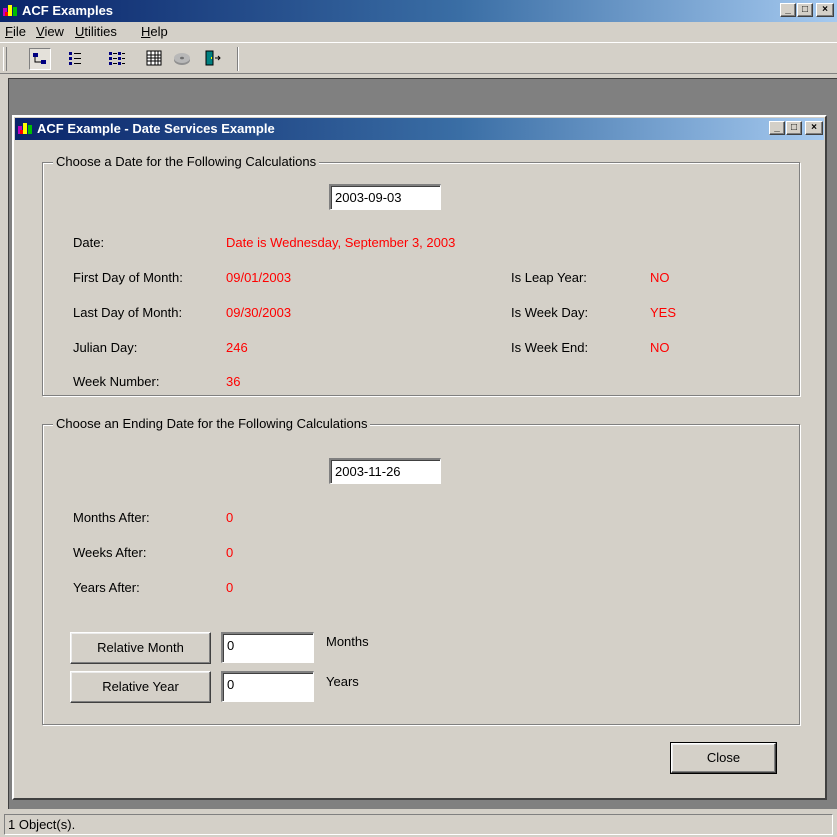  What do you see at coordinates (347, 641) in the screenshot?
I see `relative-month-unit: Months` at bounding box center [347, 641].